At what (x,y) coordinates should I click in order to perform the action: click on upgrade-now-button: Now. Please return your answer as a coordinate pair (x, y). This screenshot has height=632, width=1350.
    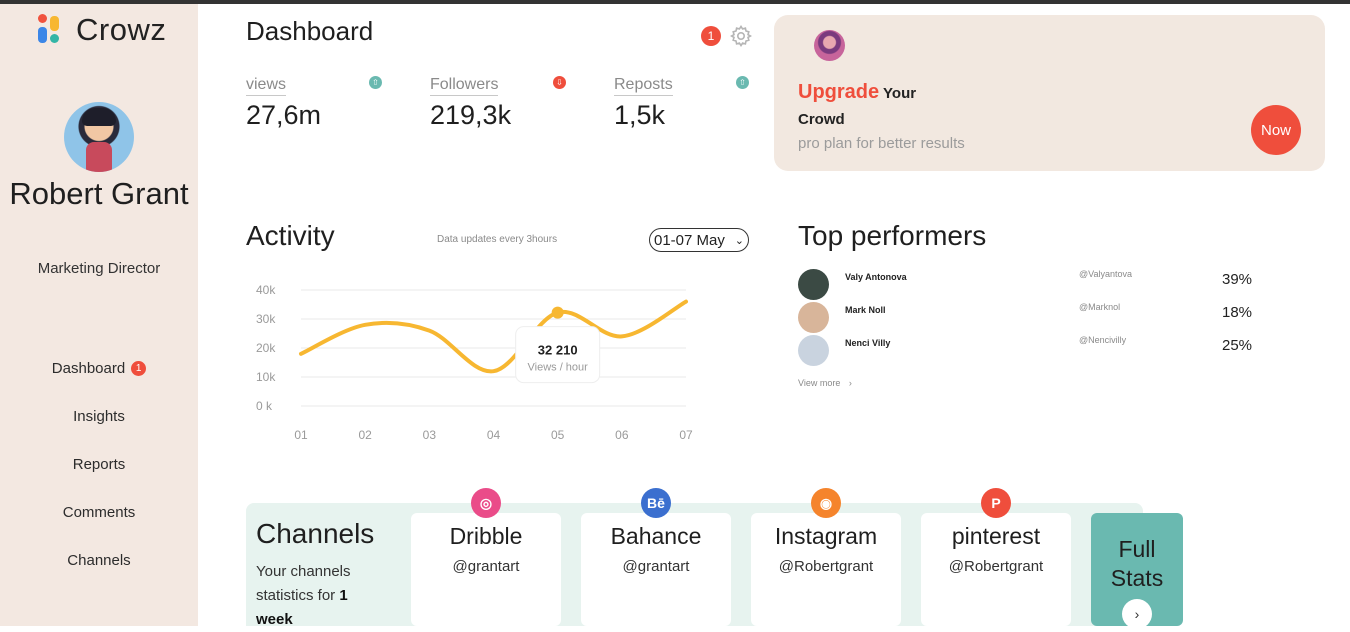
    Looking at the image, I should click on (1276, 130).